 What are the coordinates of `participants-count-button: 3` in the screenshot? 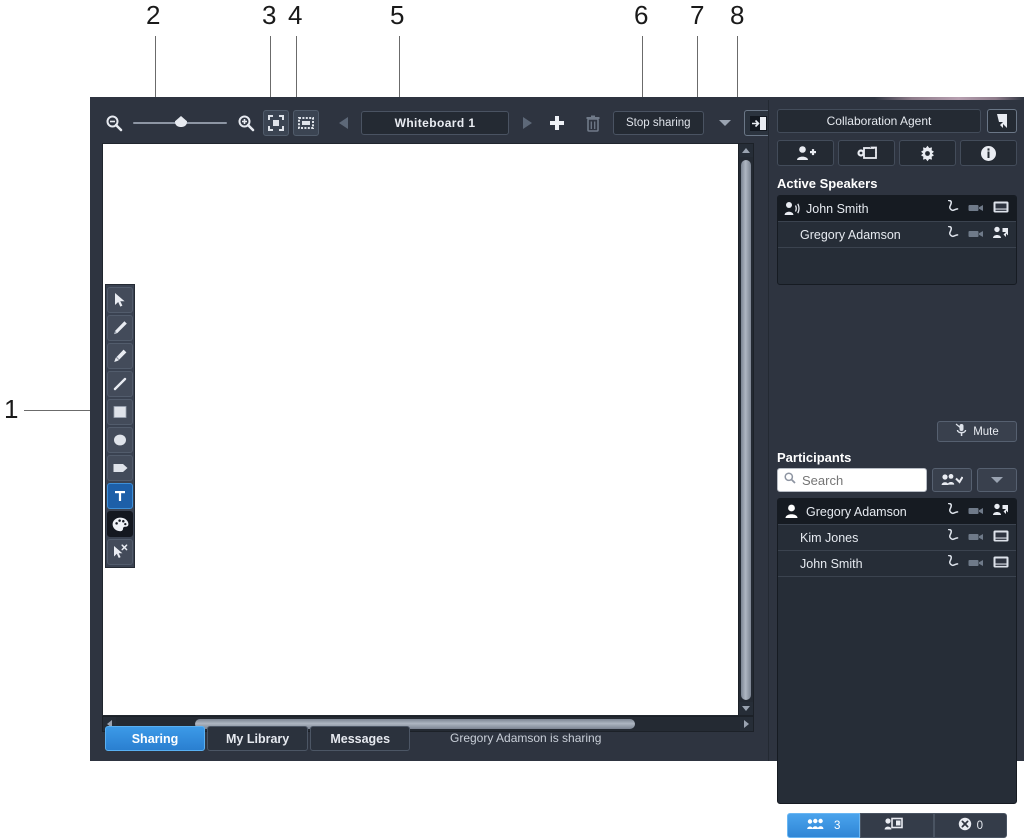 It's located at (824, 825).